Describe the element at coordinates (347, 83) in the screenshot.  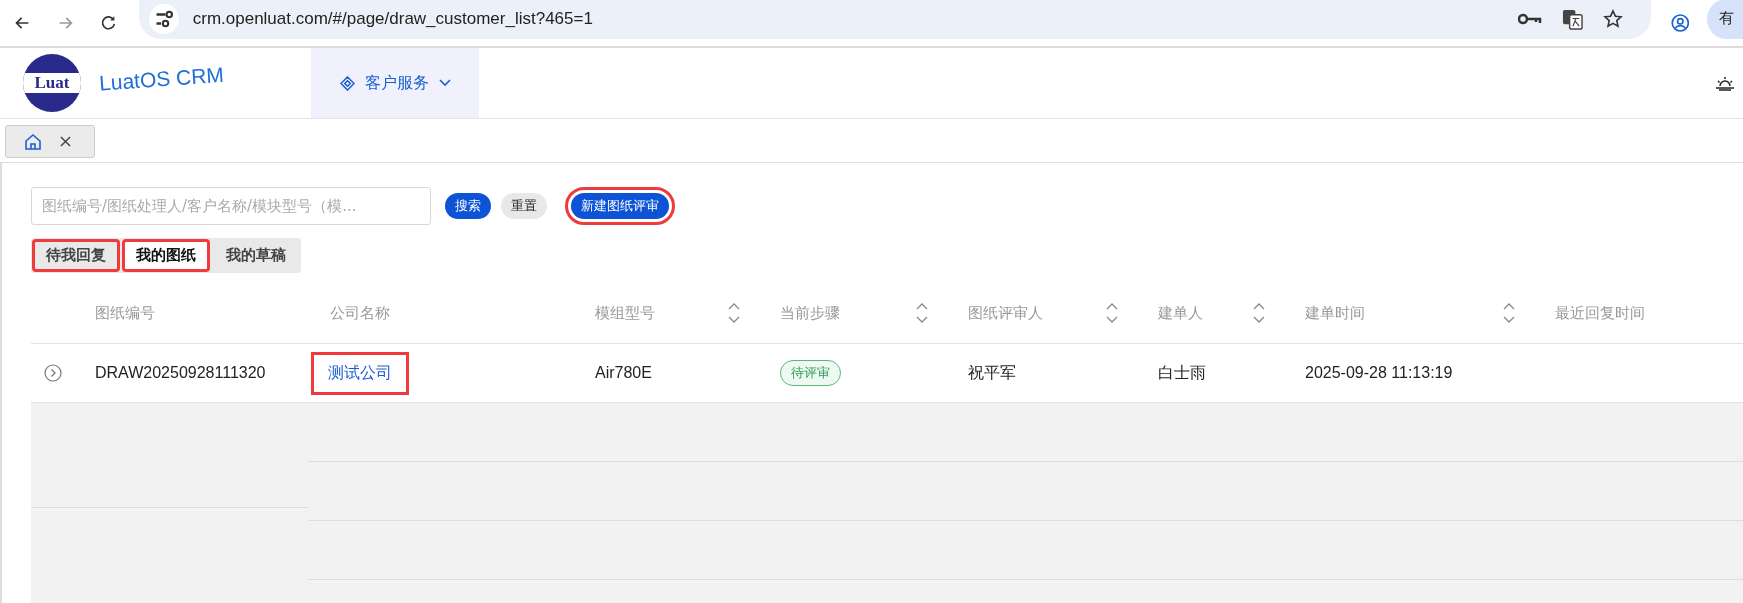
I see `diamond-icon` at that location.